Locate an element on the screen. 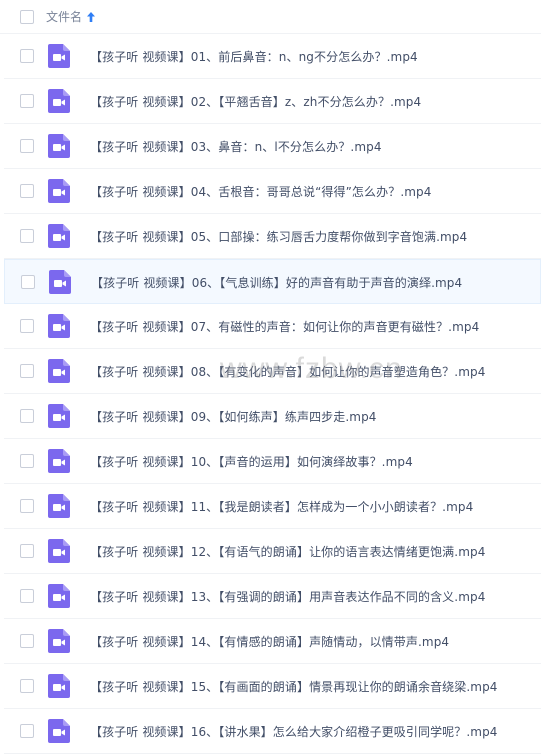  file-list-header: 文件名 is located at coordinates (270, 17).